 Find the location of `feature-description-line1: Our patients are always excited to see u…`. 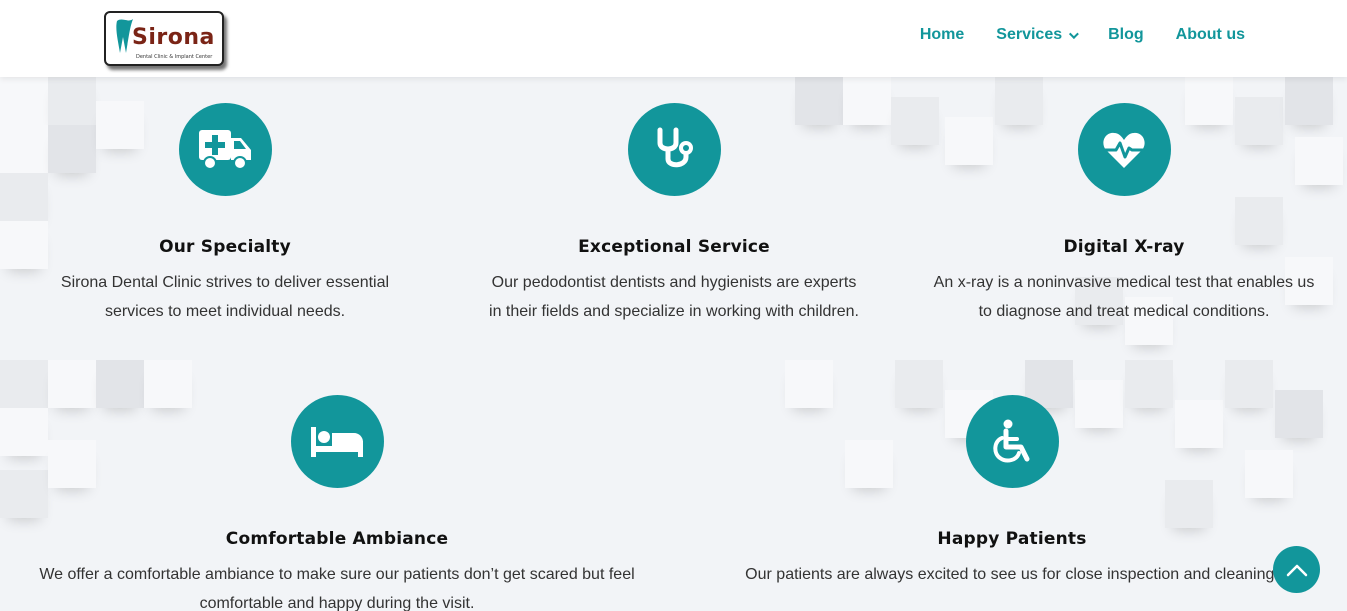

feature-description-line1: Our patients are always excited to see u… is located at coordinates (1012, 574).